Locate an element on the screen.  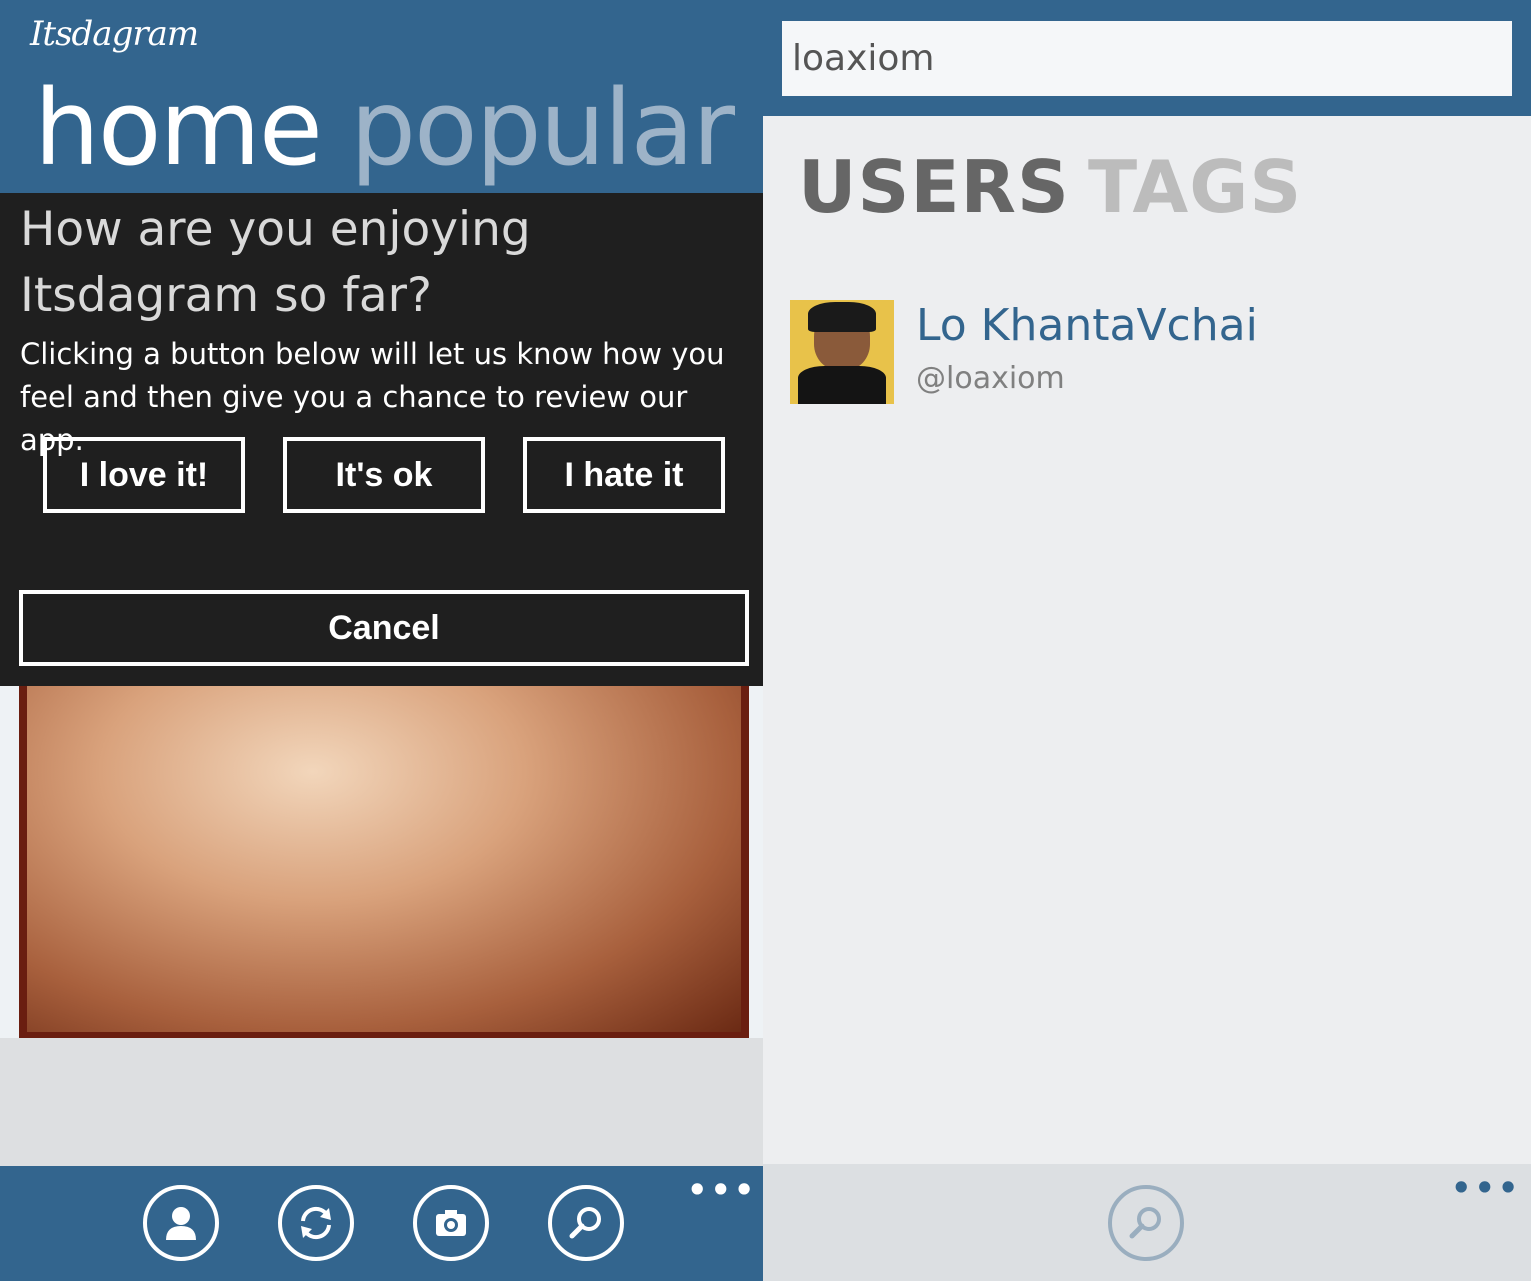
dialog-title: How are you enjoying Itsdagram so far? is located at coordinates (275, 262).